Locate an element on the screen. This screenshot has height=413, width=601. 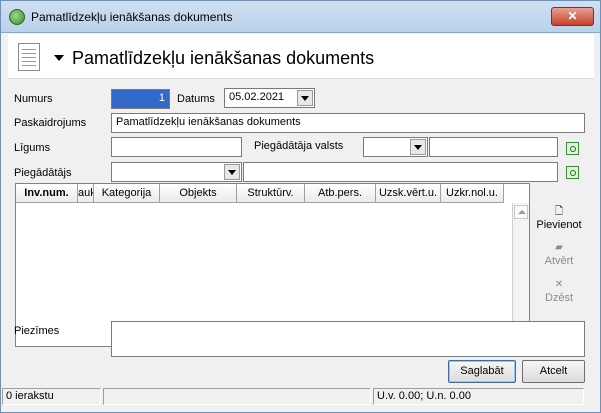
paskaidrojums-field: Pamatlīdzekļu ienākšanas dokuments is located at coordinates (348, 123).